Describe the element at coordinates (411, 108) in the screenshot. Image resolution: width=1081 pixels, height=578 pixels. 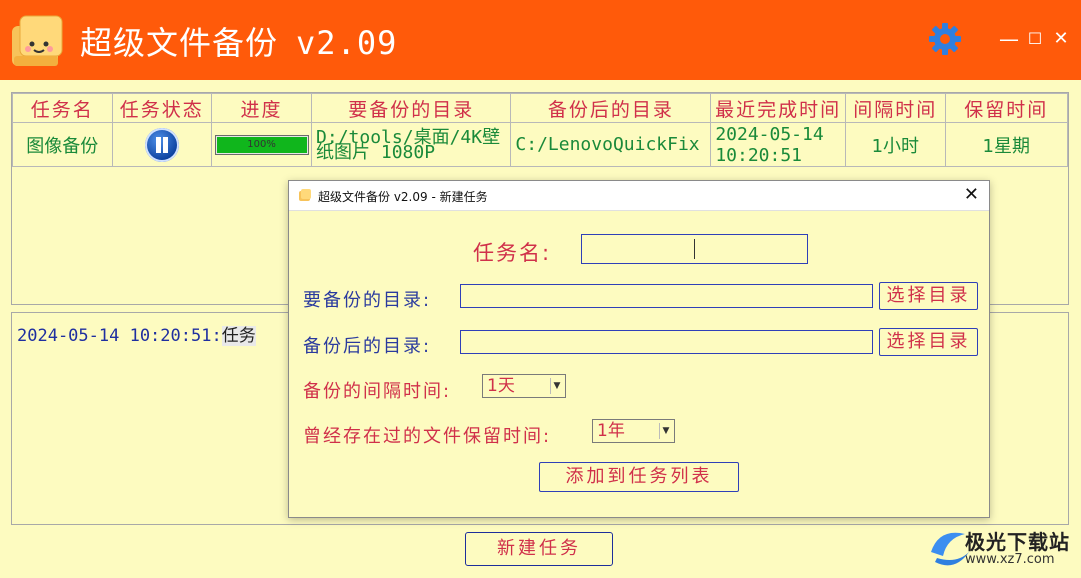
I see `header-source-dir: 要备份的目录` at that location.